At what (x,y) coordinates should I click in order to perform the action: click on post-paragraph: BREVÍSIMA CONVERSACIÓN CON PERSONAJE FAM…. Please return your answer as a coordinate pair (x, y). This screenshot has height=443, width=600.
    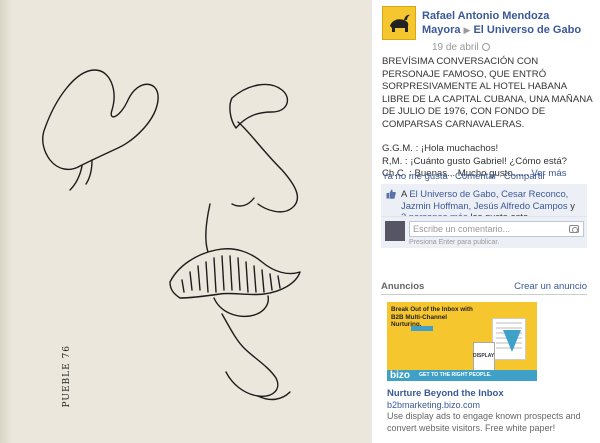
    Looking at the image, I should click on (487, 93).